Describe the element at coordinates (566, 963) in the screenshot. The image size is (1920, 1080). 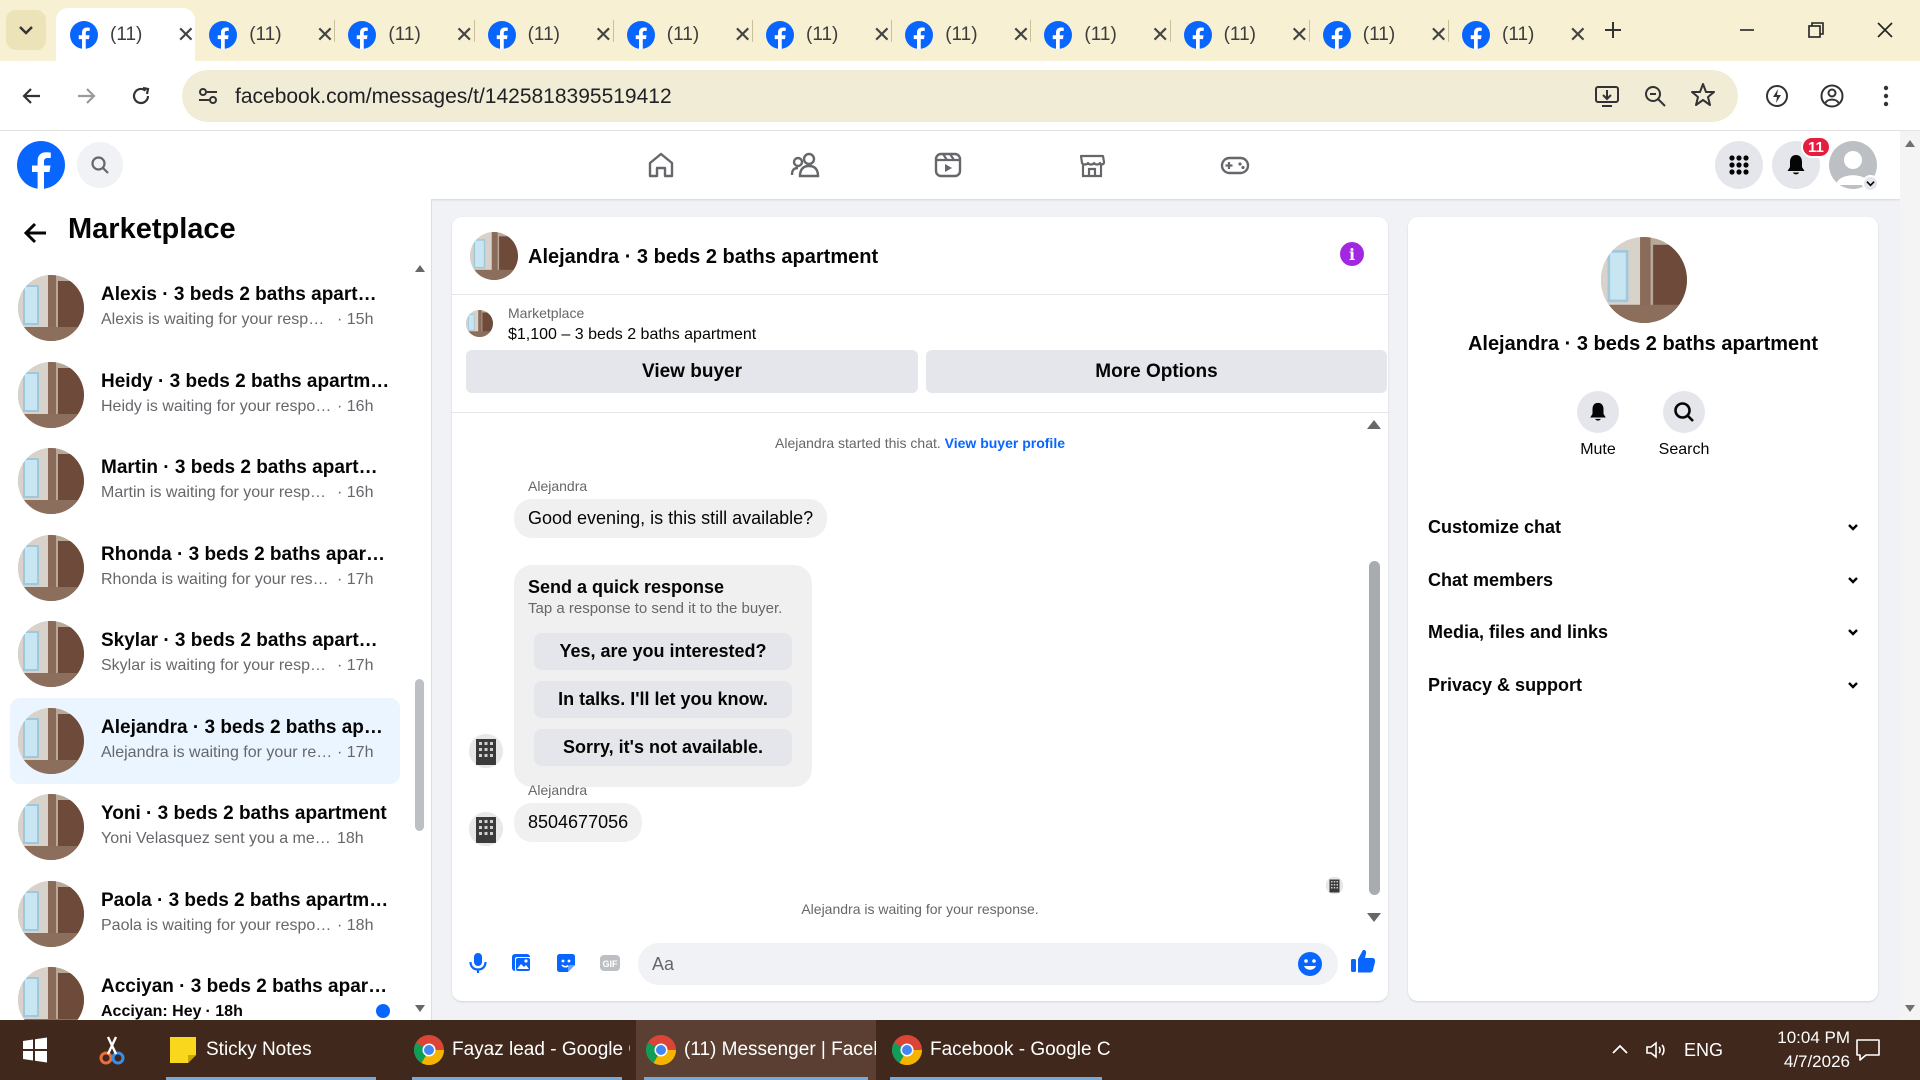
I see `sticker-button` at that location.